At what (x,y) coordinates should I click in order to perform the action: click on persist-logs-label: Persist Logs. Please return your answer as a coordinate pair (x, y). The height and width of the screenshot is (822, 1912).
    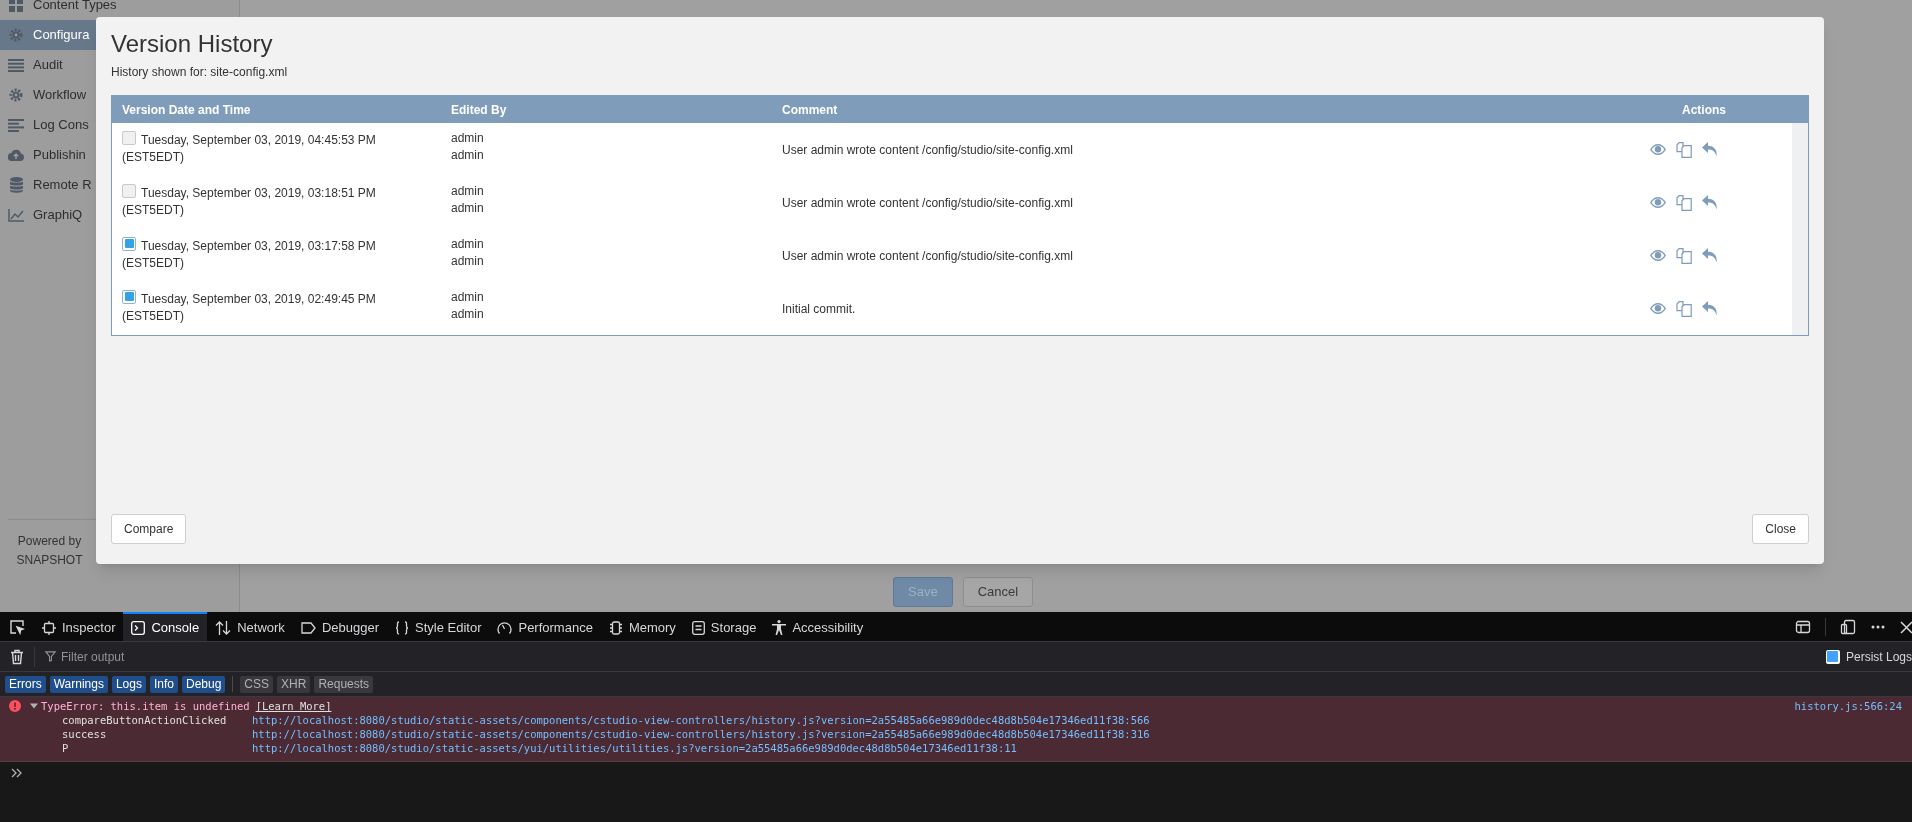
    Looking at the image, I should click on (1878, 657).